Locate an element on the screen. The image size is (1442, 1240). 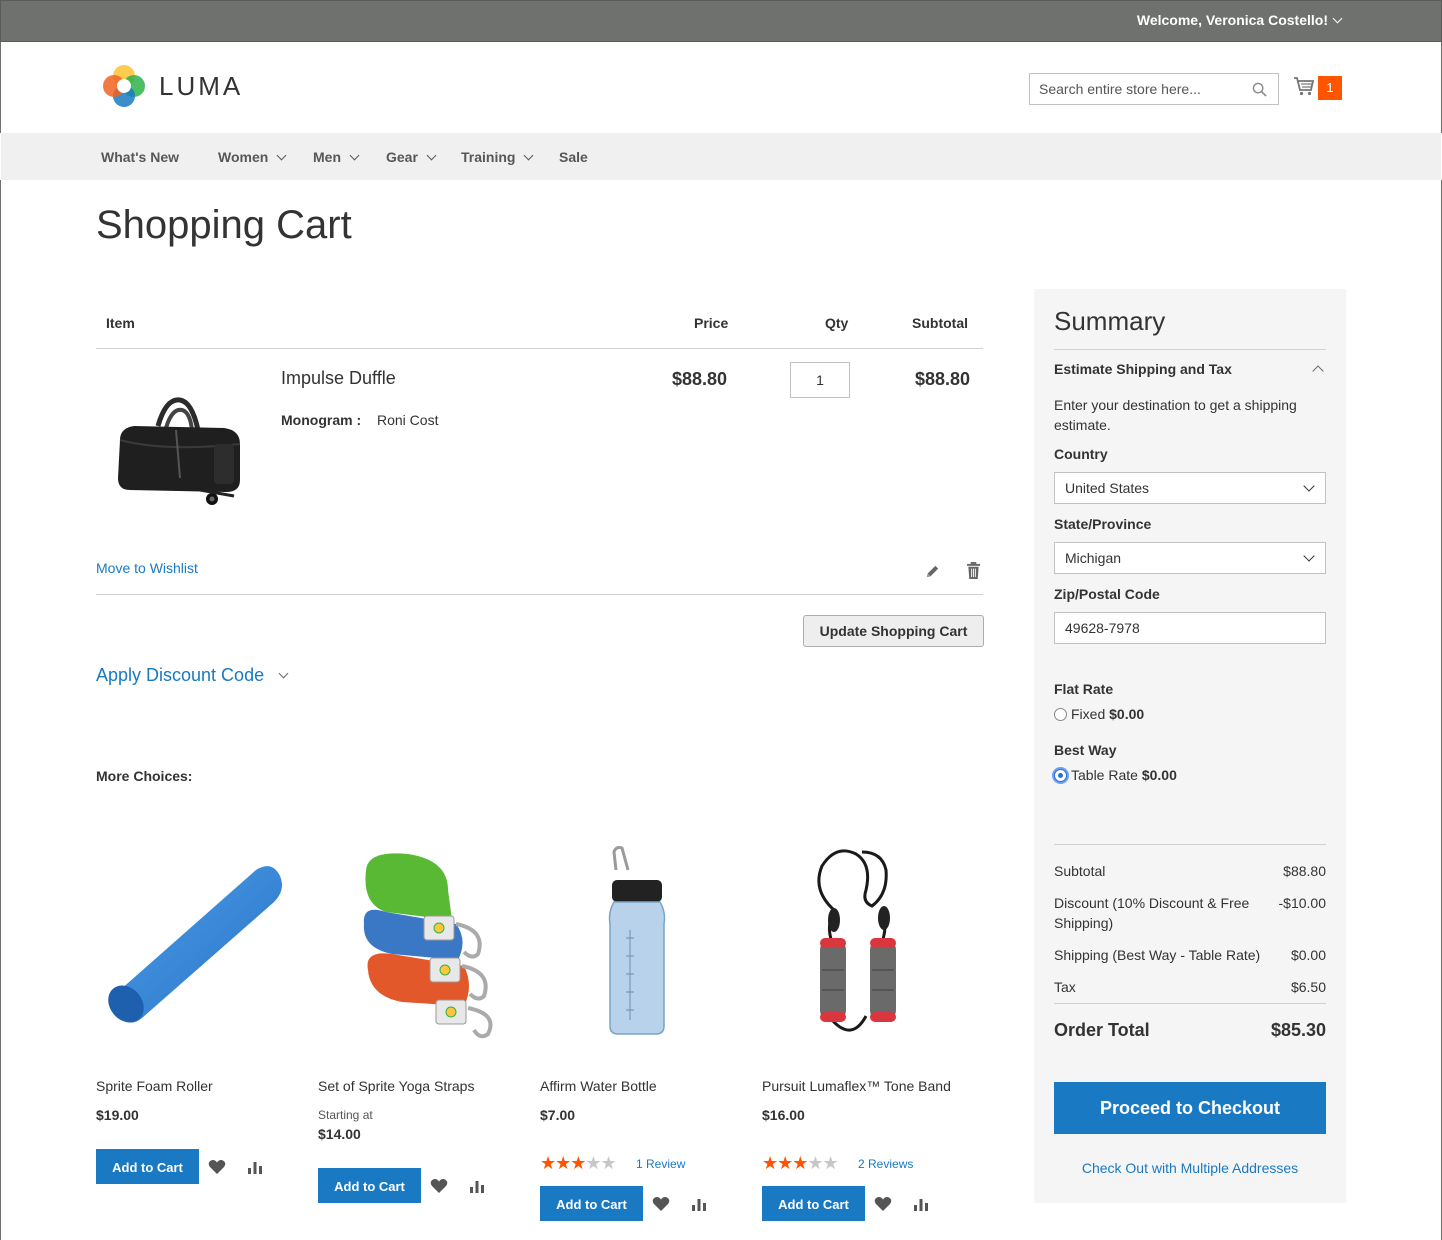
water-bottle-image is located at coordinates (640, 940).